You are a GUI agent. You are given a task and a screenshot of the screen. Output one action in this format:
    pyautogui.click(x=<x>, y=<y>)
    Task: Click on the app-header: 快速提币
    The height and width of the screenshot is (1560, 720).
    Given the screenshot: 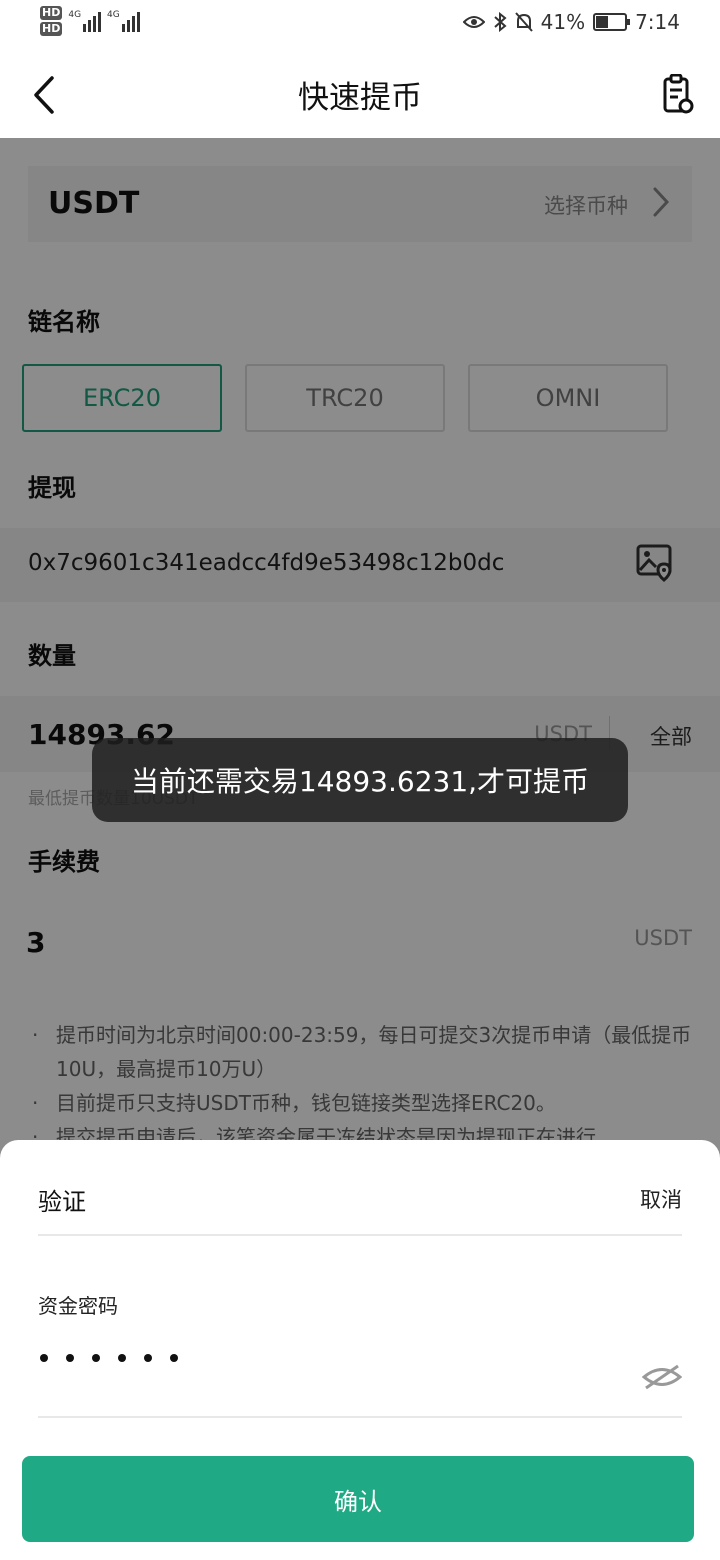 What is the action you would take?
    pyautogui.click(x=360, y=95)
    